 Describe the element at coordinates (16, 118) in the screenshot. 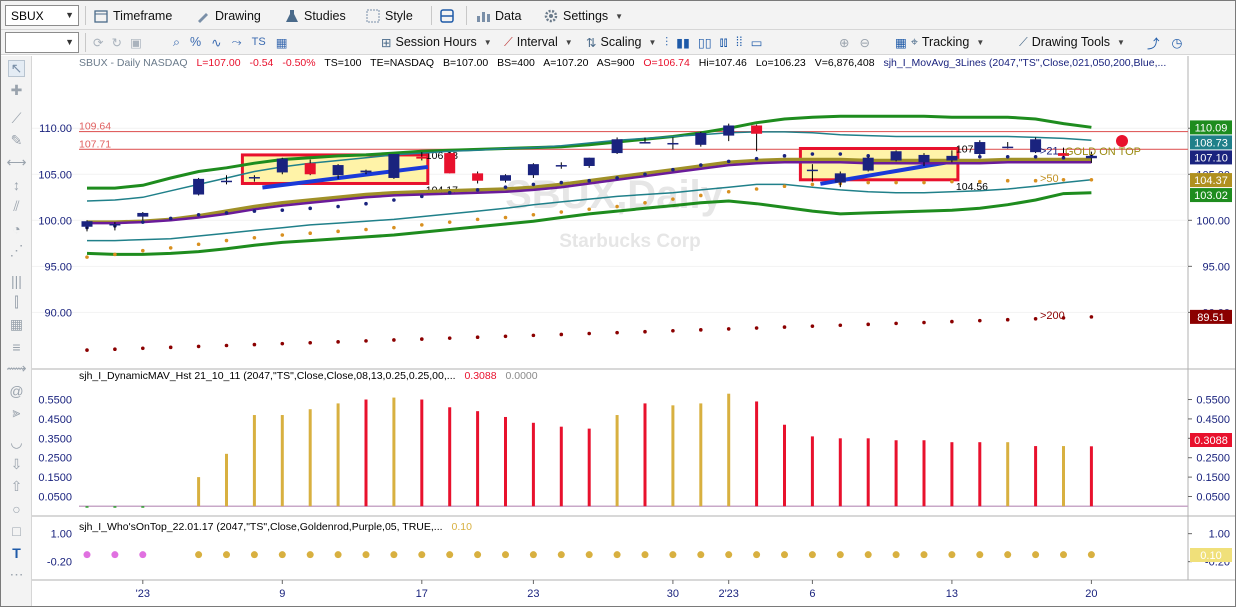

I see `trendline-icon: ⟋` at that location.